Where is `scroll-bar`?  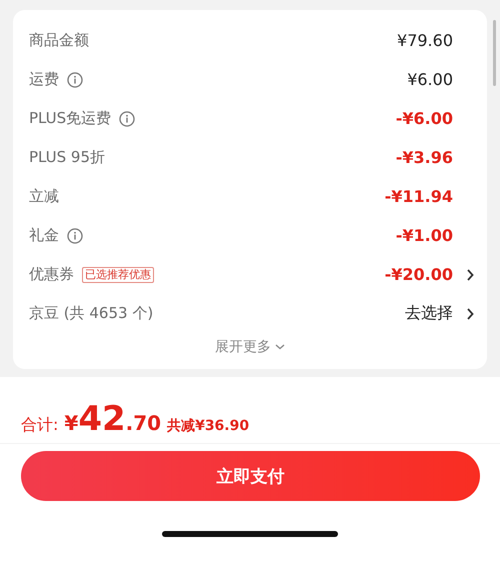
scroll-bar is located at coordinates (494, 53).